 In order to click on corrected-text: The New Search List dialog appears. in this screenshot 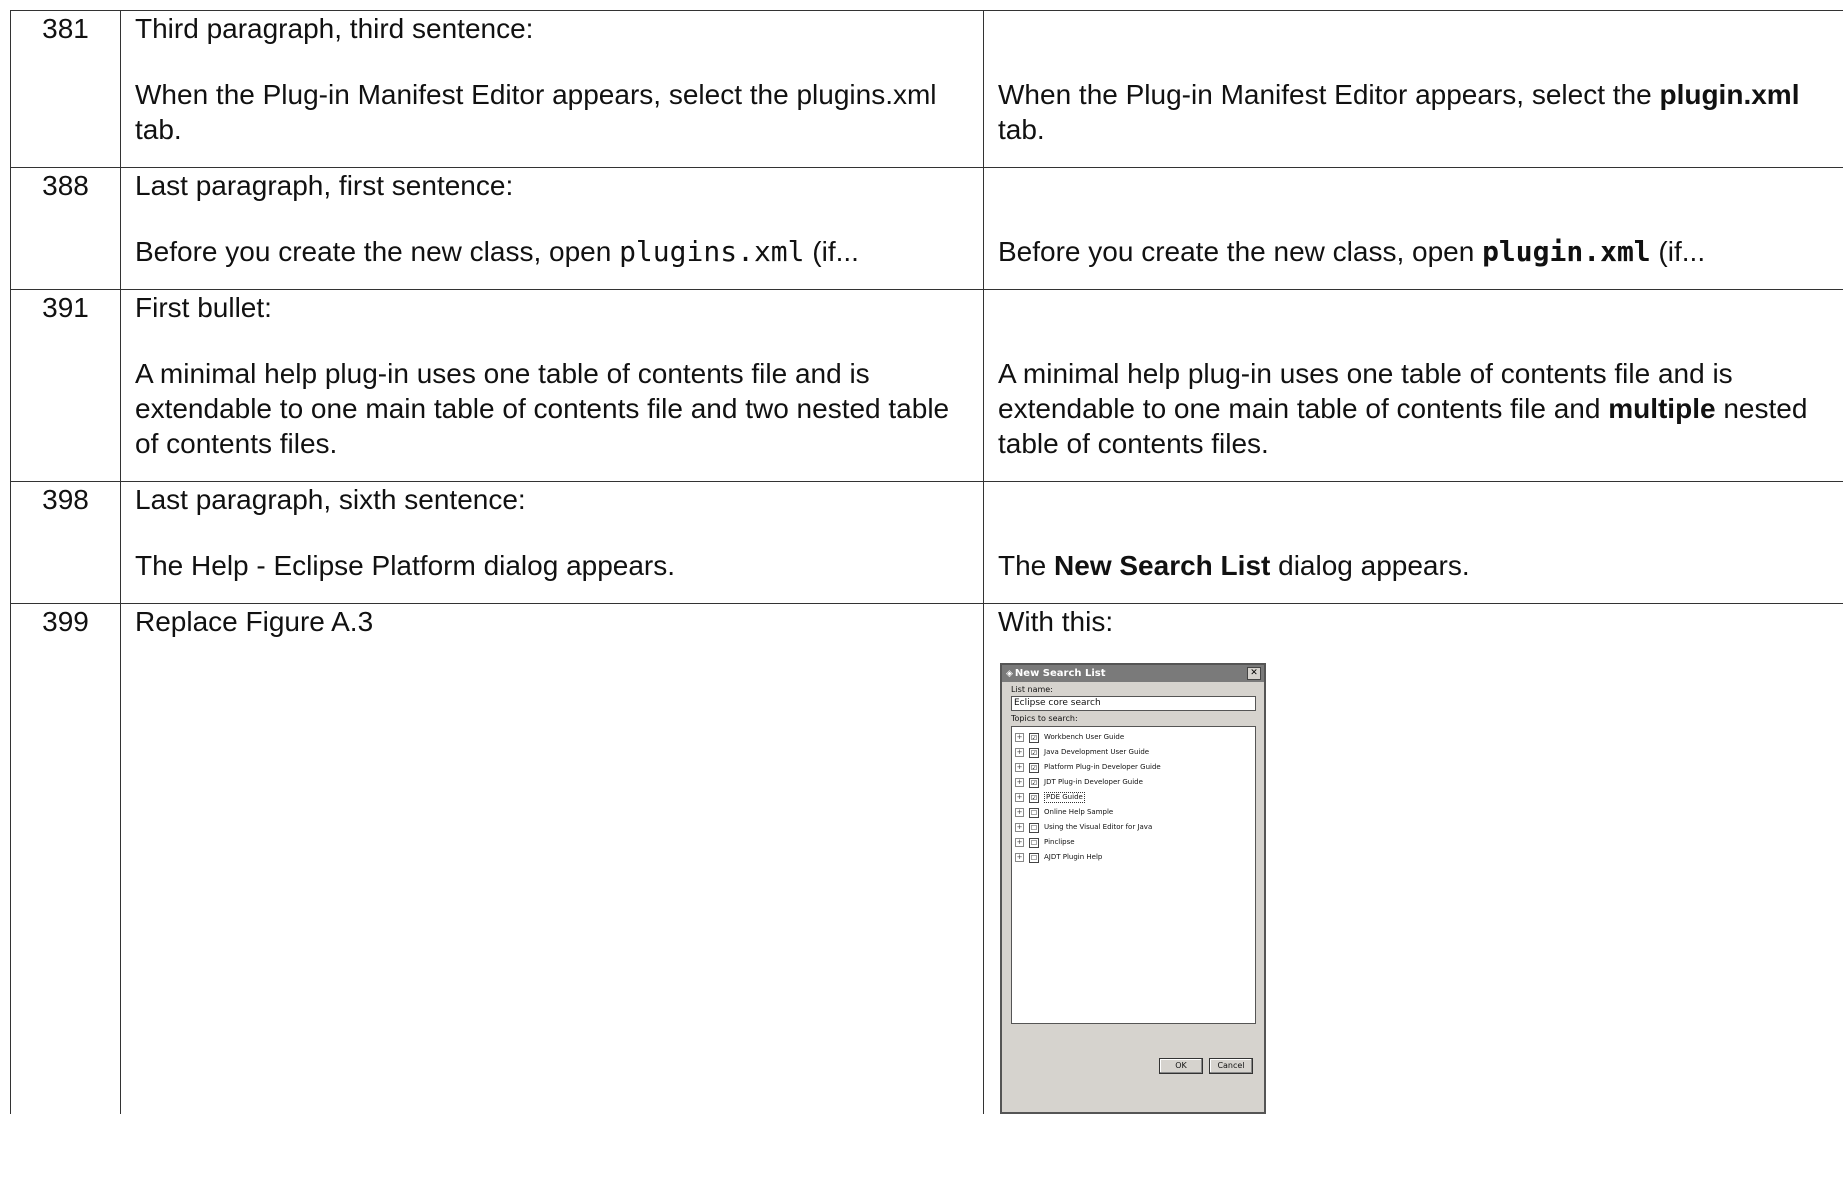, I will do `click(1234, 565)`.